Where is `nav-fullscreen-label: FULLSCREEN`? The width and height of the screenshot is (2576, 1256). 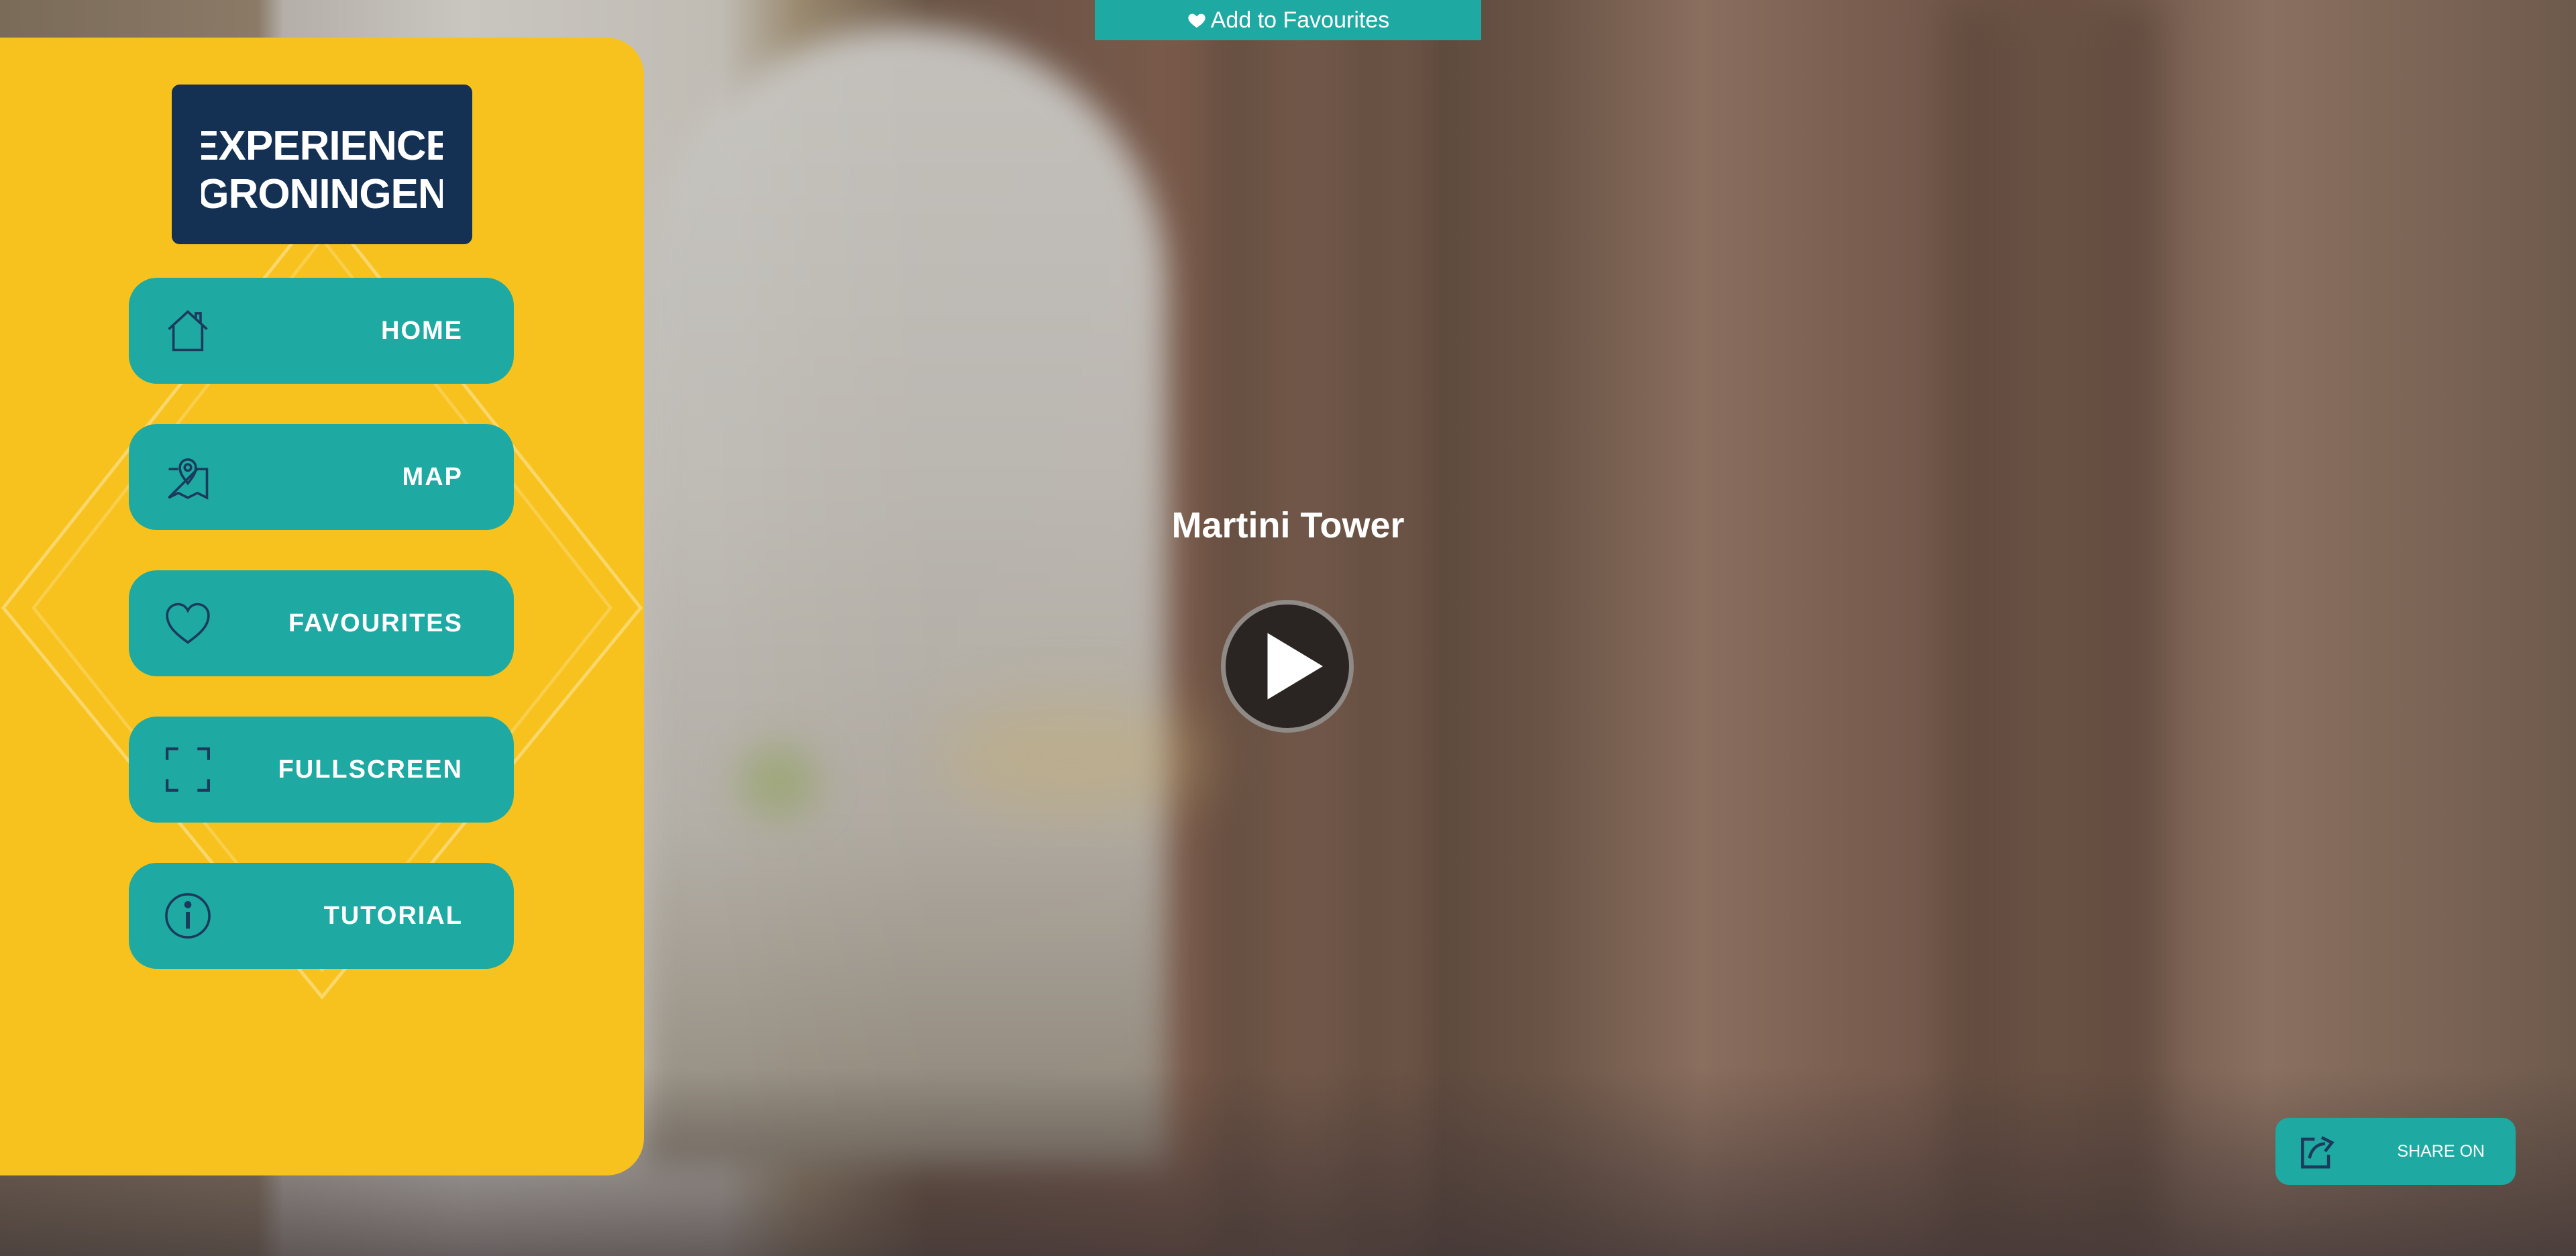 nav-fullscreen-label: FULLSCREEN is located at coordinates (370, 769).